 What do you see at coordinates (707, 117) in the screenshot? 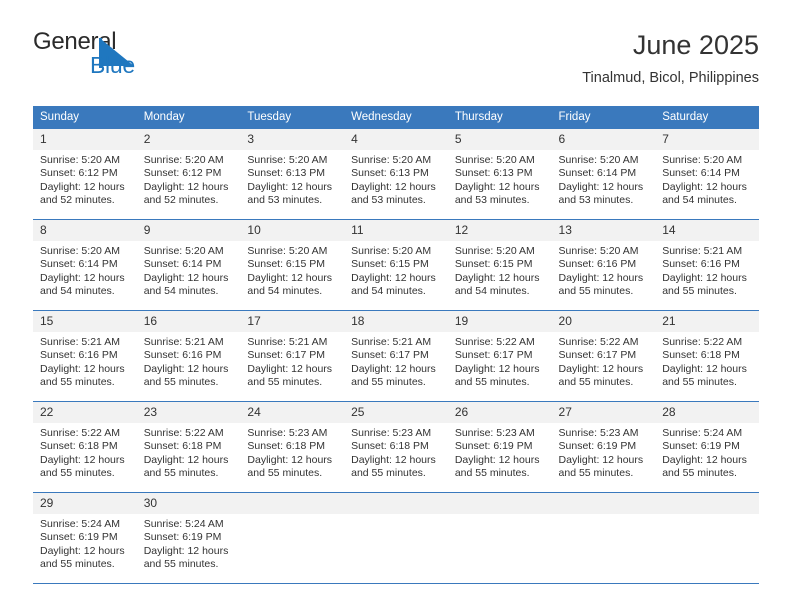
I see `weekday-header-saturday: Saturday` at bounding box center [707, 117].